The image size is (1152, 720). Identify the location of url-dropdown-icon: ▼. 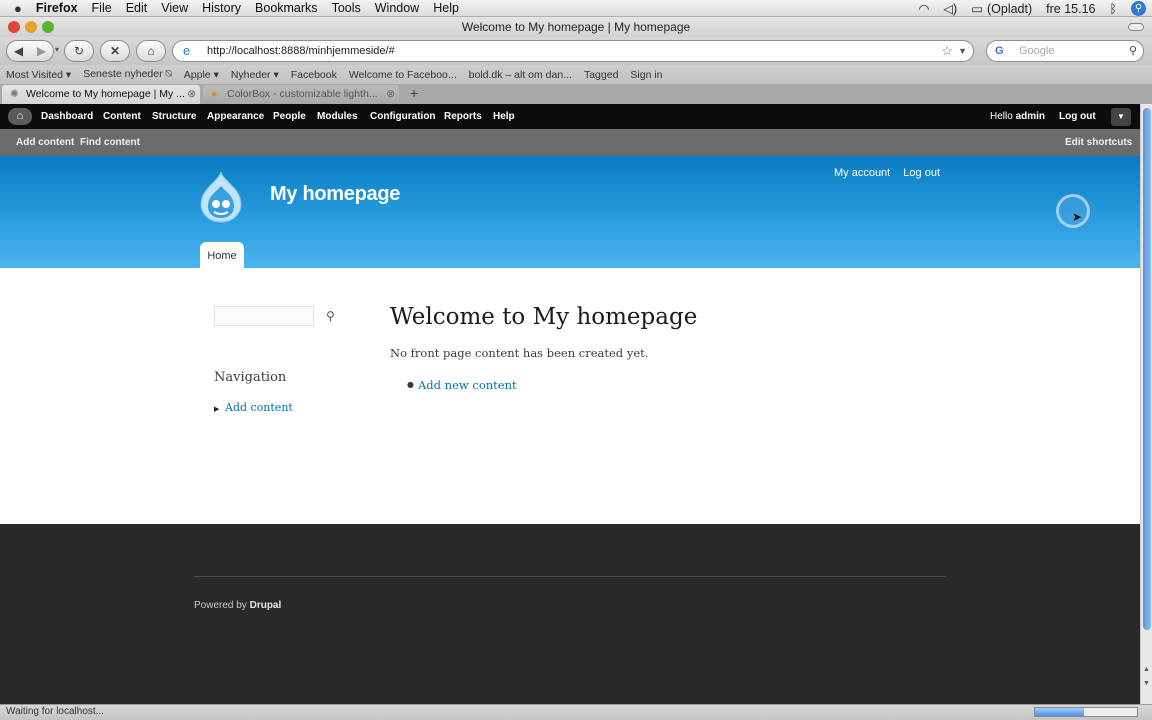
(962, 51).